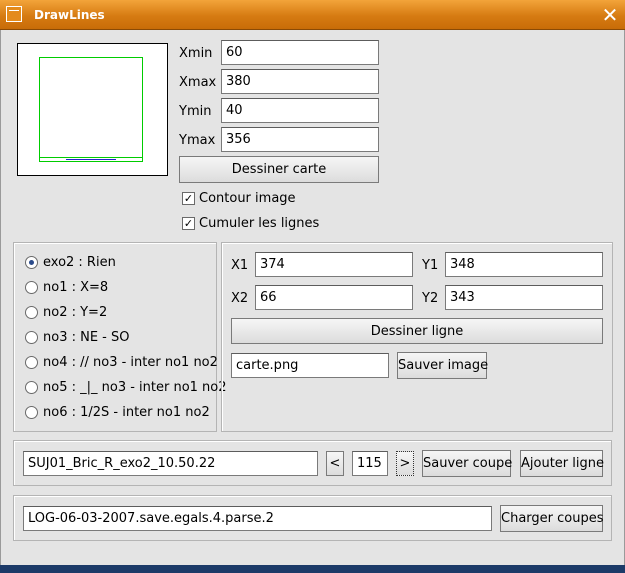  What do you see at coordinates (197, 140) in the screenshot?
I see `ymax-label: Ymax` at bounding box center [197, 140].